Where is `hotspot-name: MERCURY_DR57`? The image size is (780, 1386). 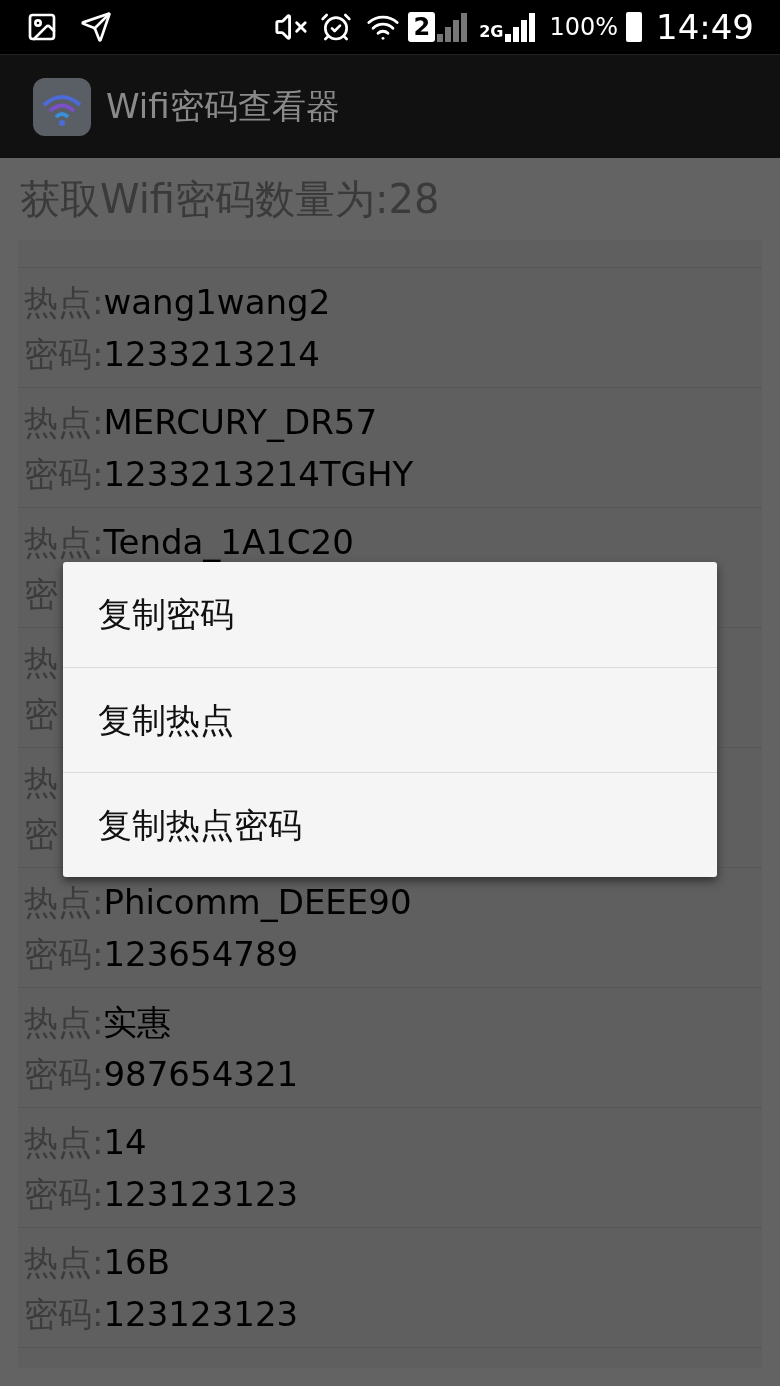 hotspot-name: MERCURY_DR57 is located at coordinates (240, 422).